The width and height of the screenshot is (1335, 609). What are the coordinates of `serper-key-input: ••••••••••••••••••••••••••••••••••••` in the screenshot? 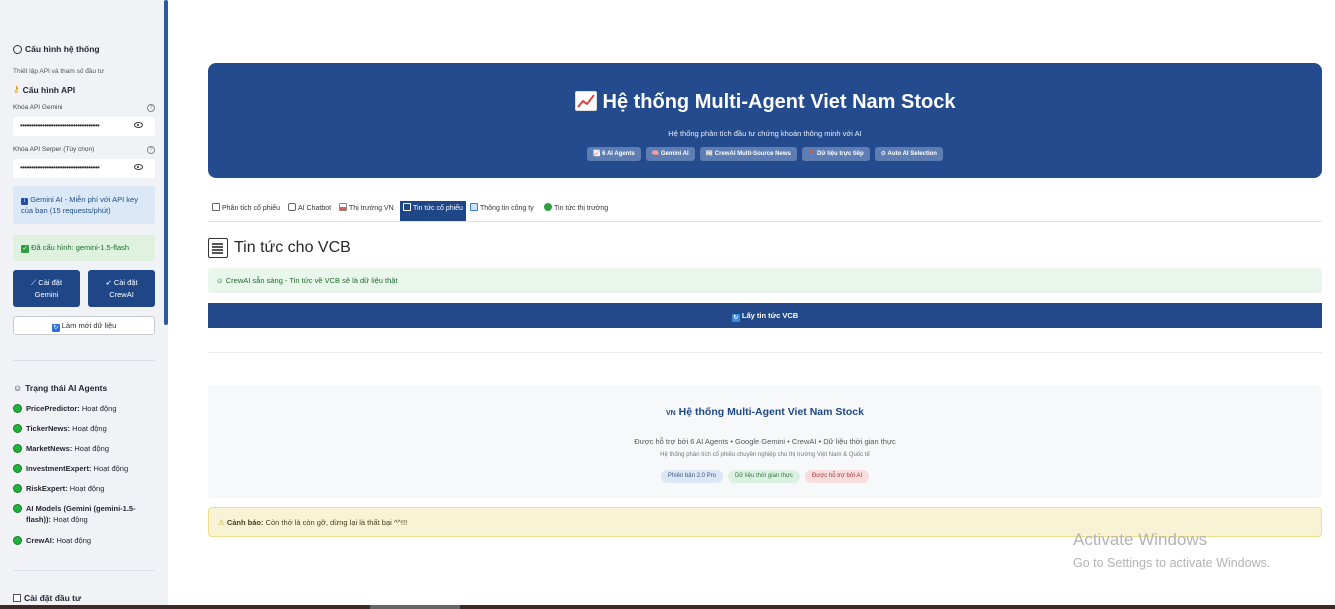 It's located at (84, 168).